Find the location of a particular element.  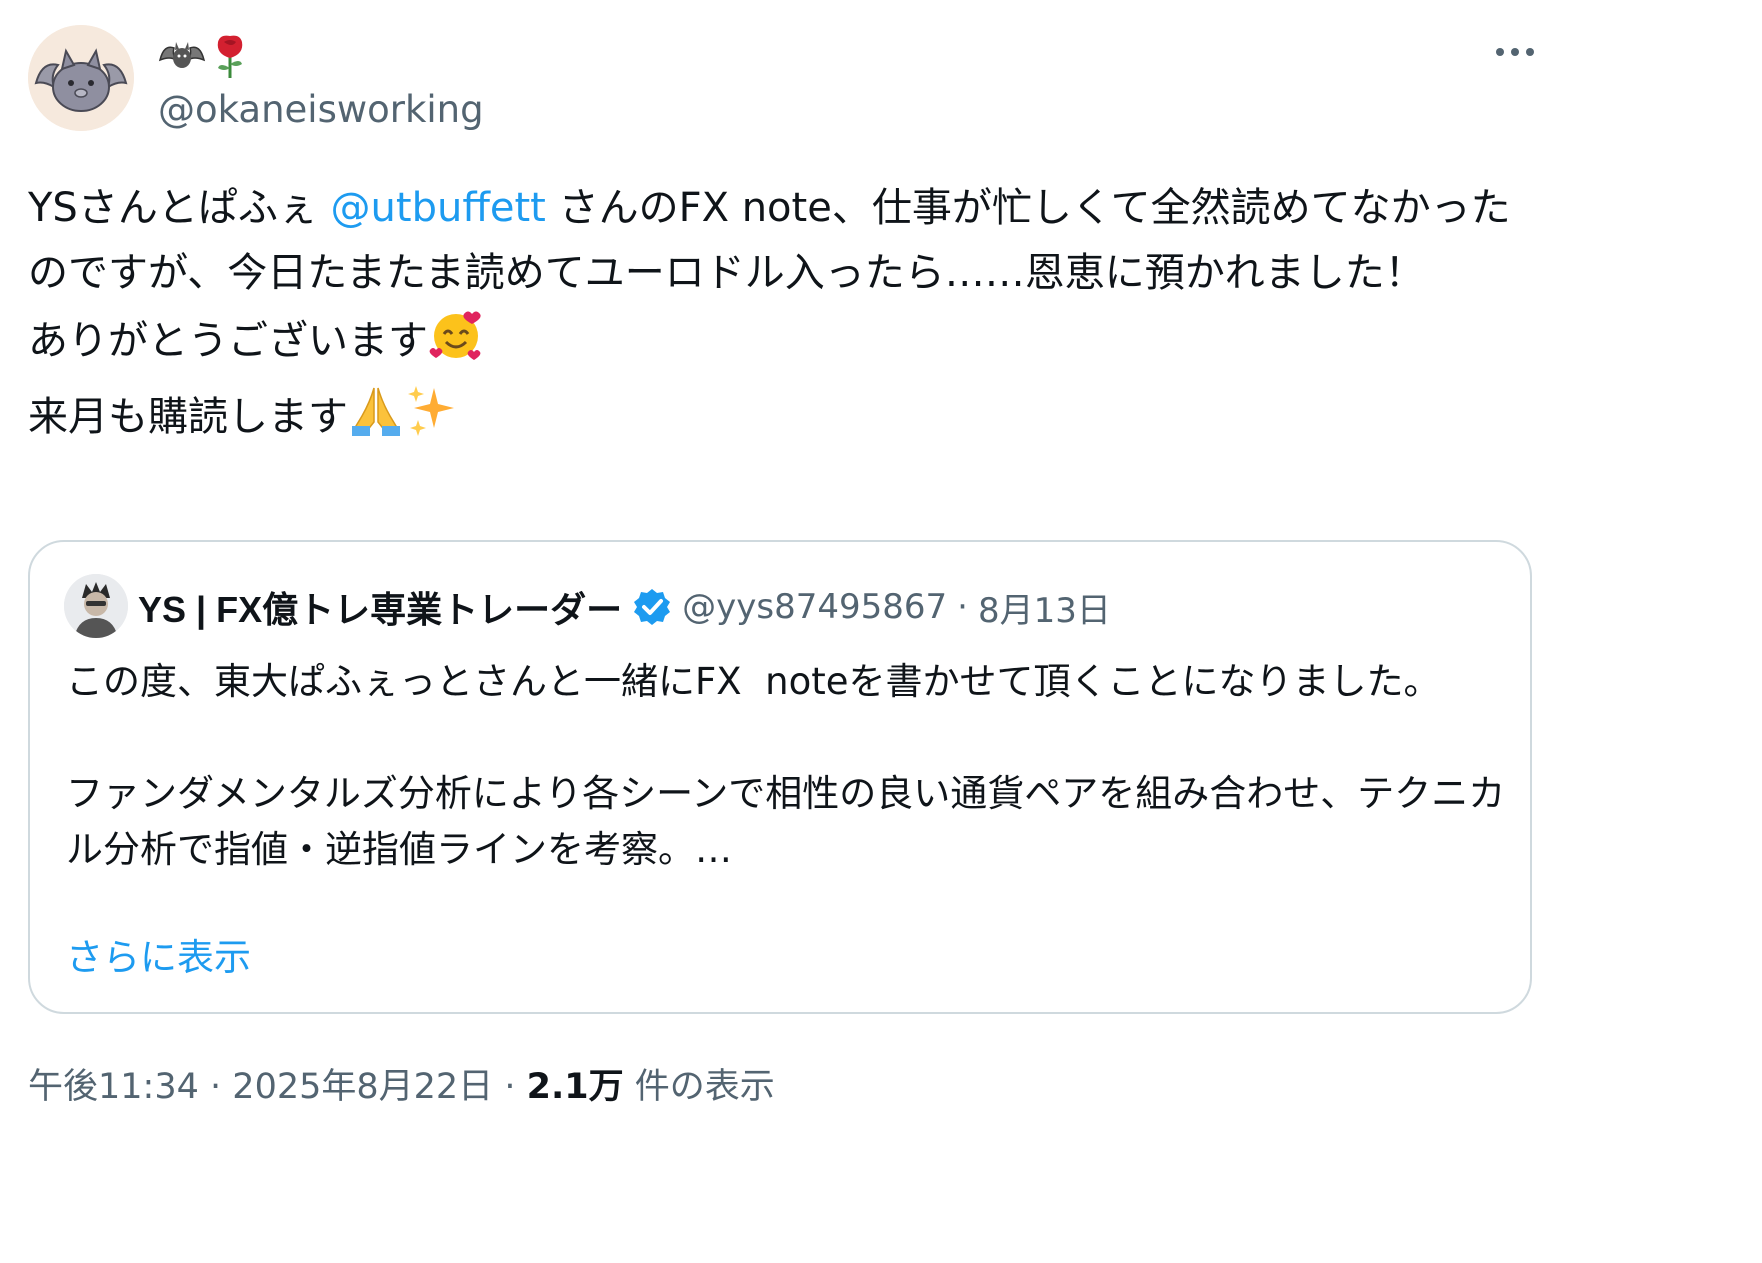

author-display-name is located at coordinates (204, 56).